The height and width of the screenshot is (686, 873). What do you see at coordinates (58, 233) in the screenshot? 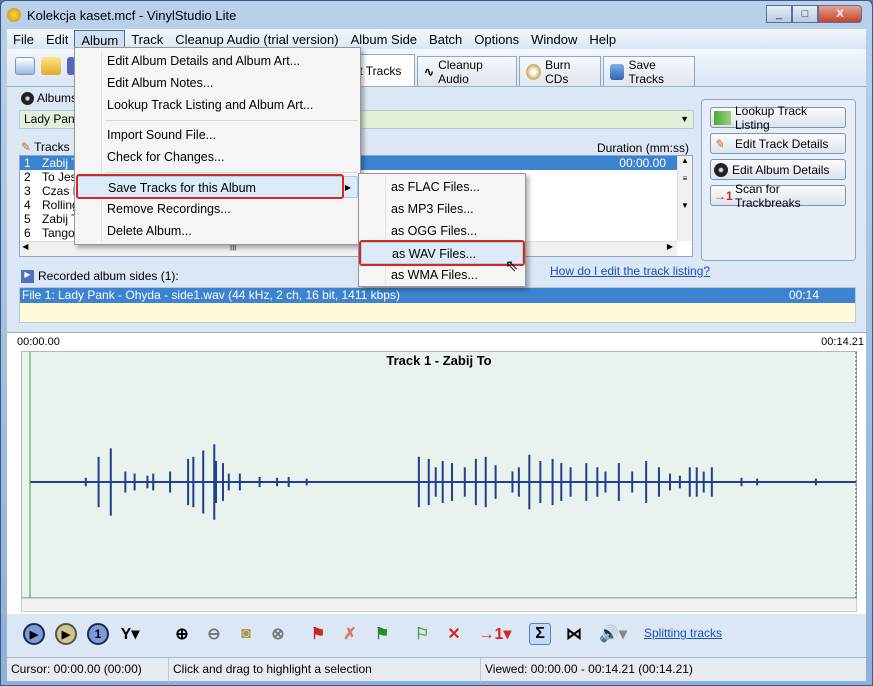
I see `track-title: Tango` at bounding box center [58, 233].